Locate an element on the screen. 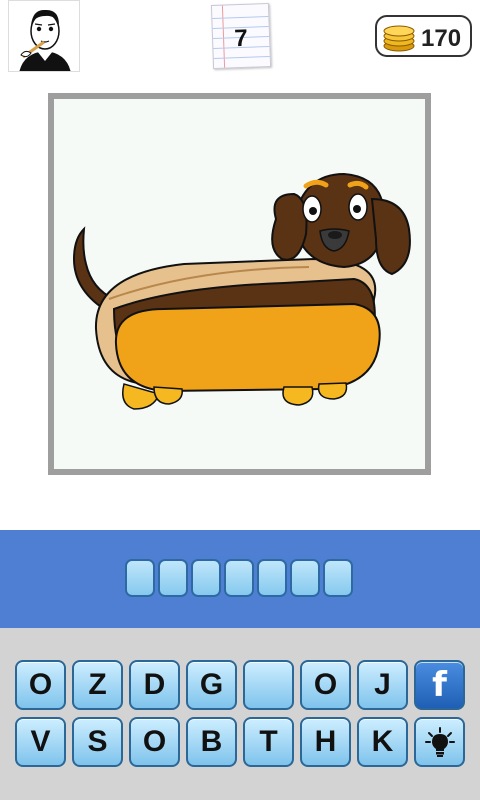  letter-key: V is located at coordinates (40, 742).